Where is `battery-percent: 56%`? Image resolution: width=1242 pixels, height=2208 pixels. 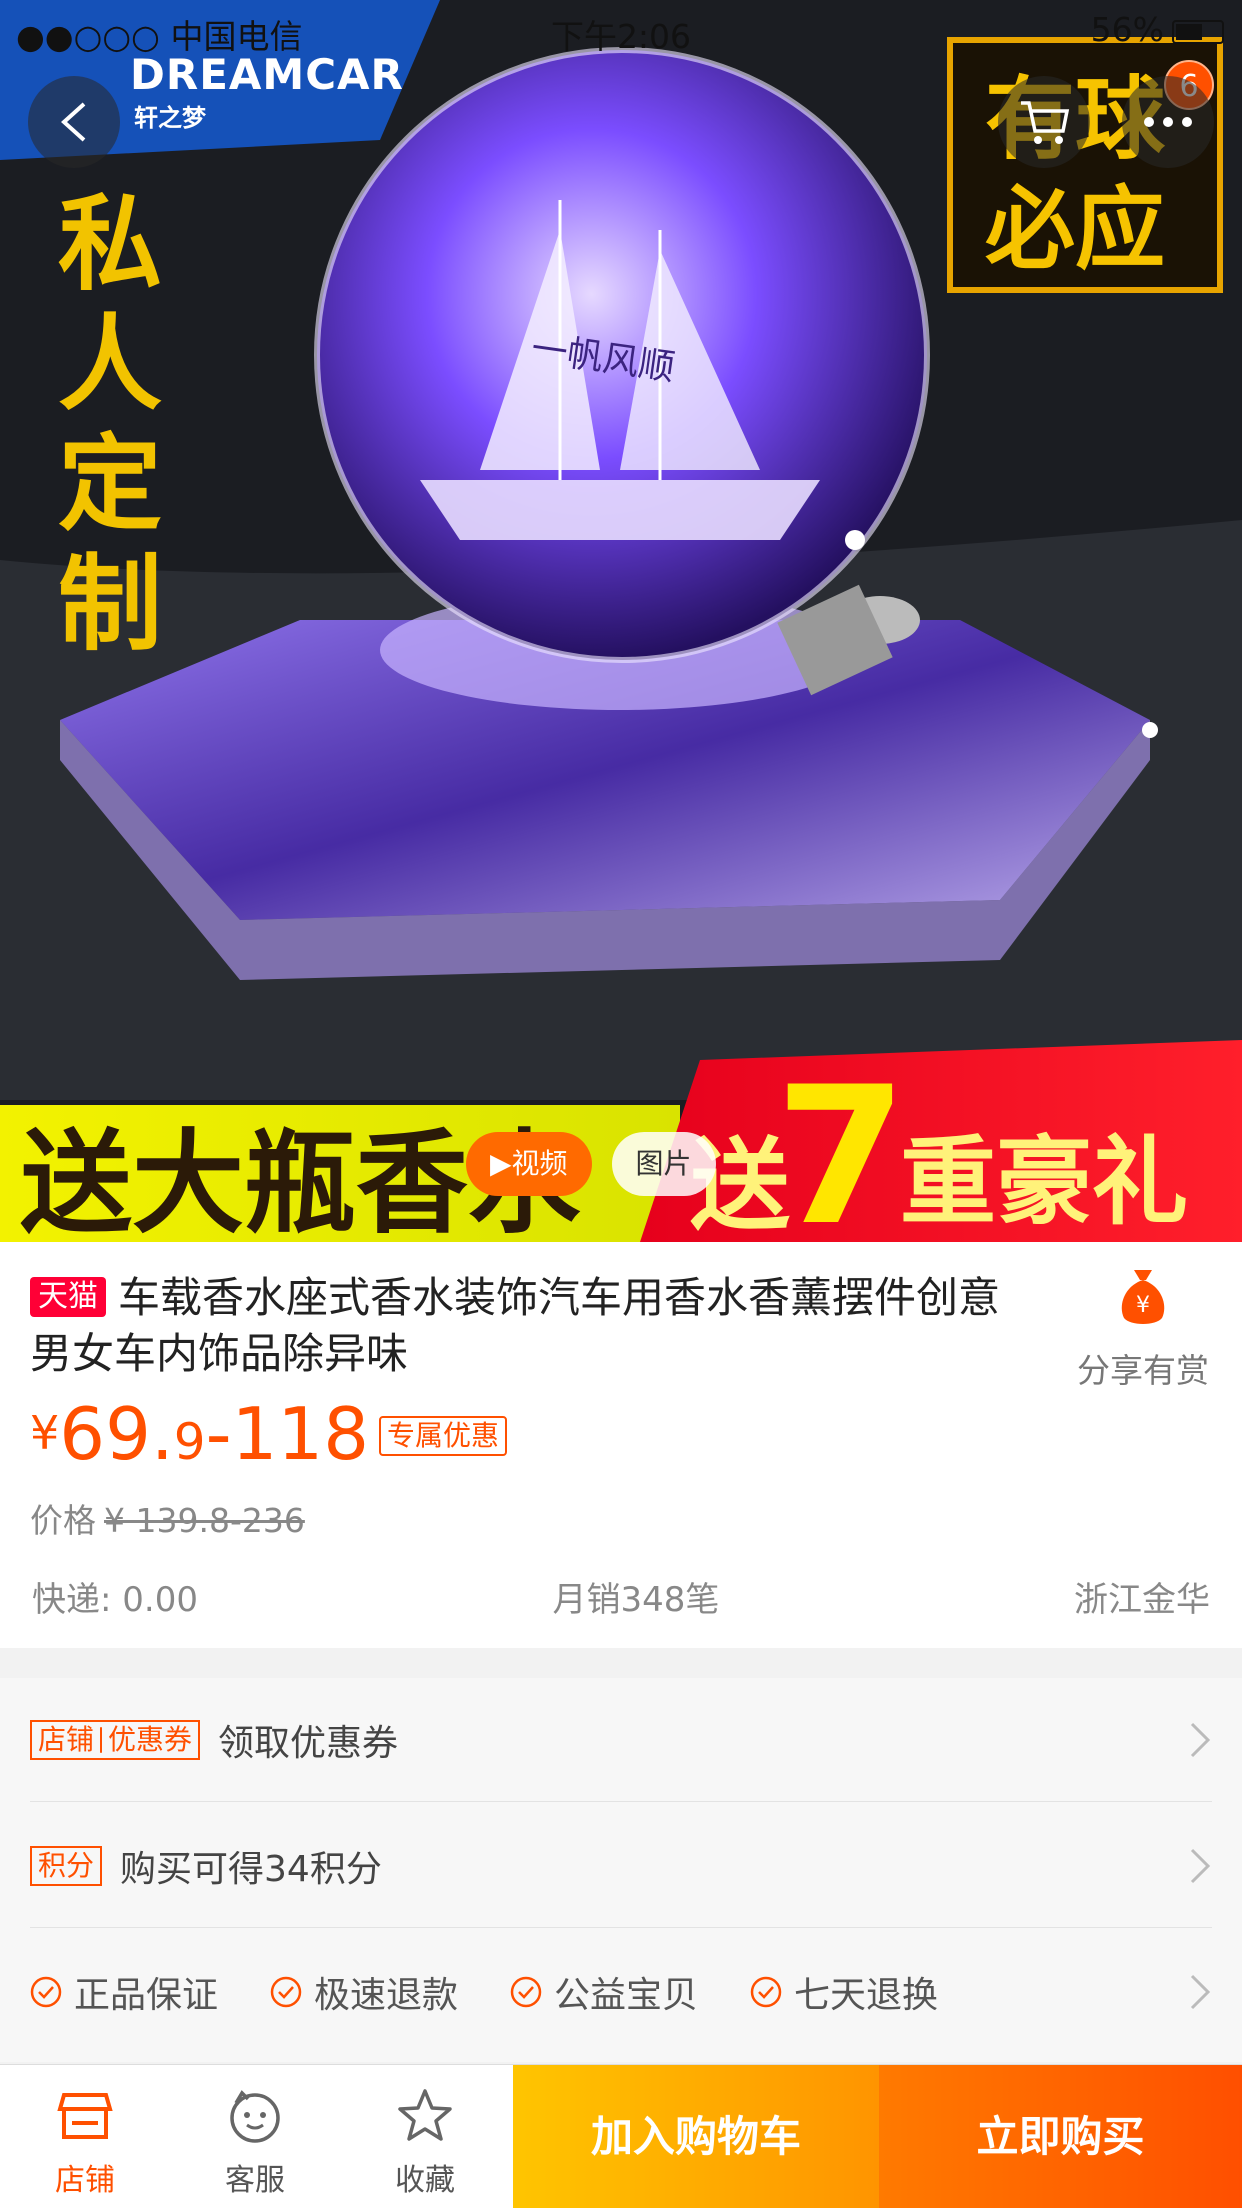 battery-percent: 56% is located at coordinates (1127, 29).